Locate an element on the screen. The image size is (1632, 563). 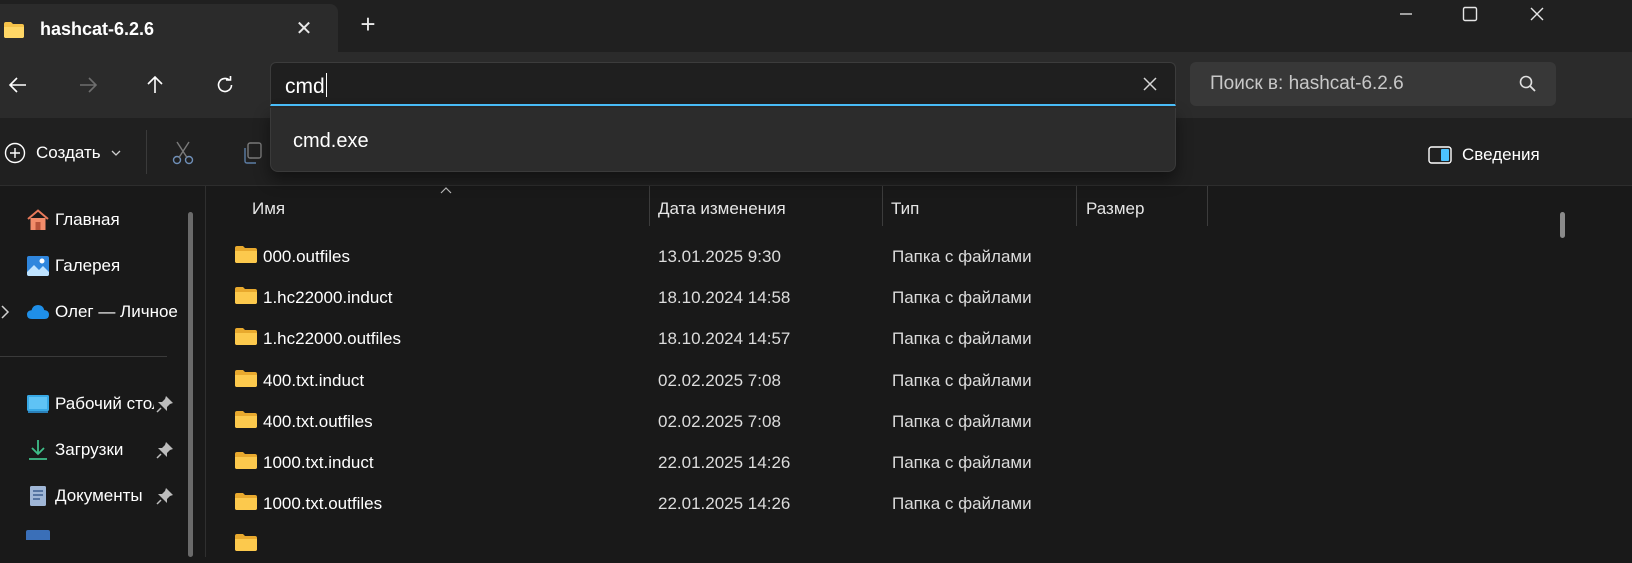
minimize-button is located at coordinates (1406, 14).